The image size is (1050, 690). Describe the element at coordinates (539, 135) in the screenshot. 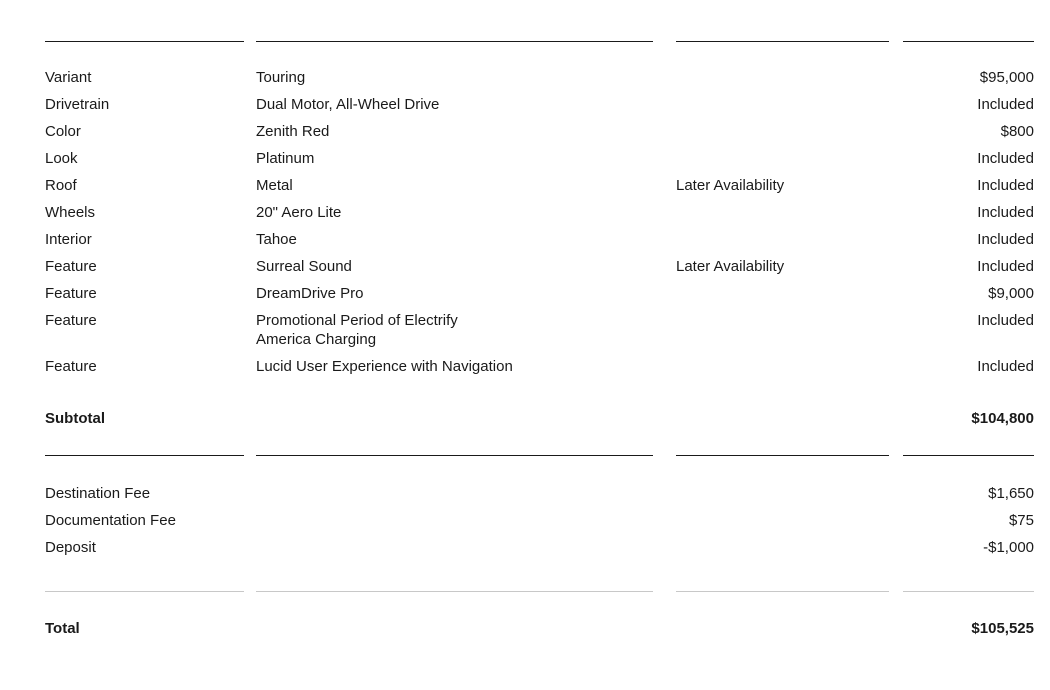

I see `table-row: Color Zenith Red $800` at that location.